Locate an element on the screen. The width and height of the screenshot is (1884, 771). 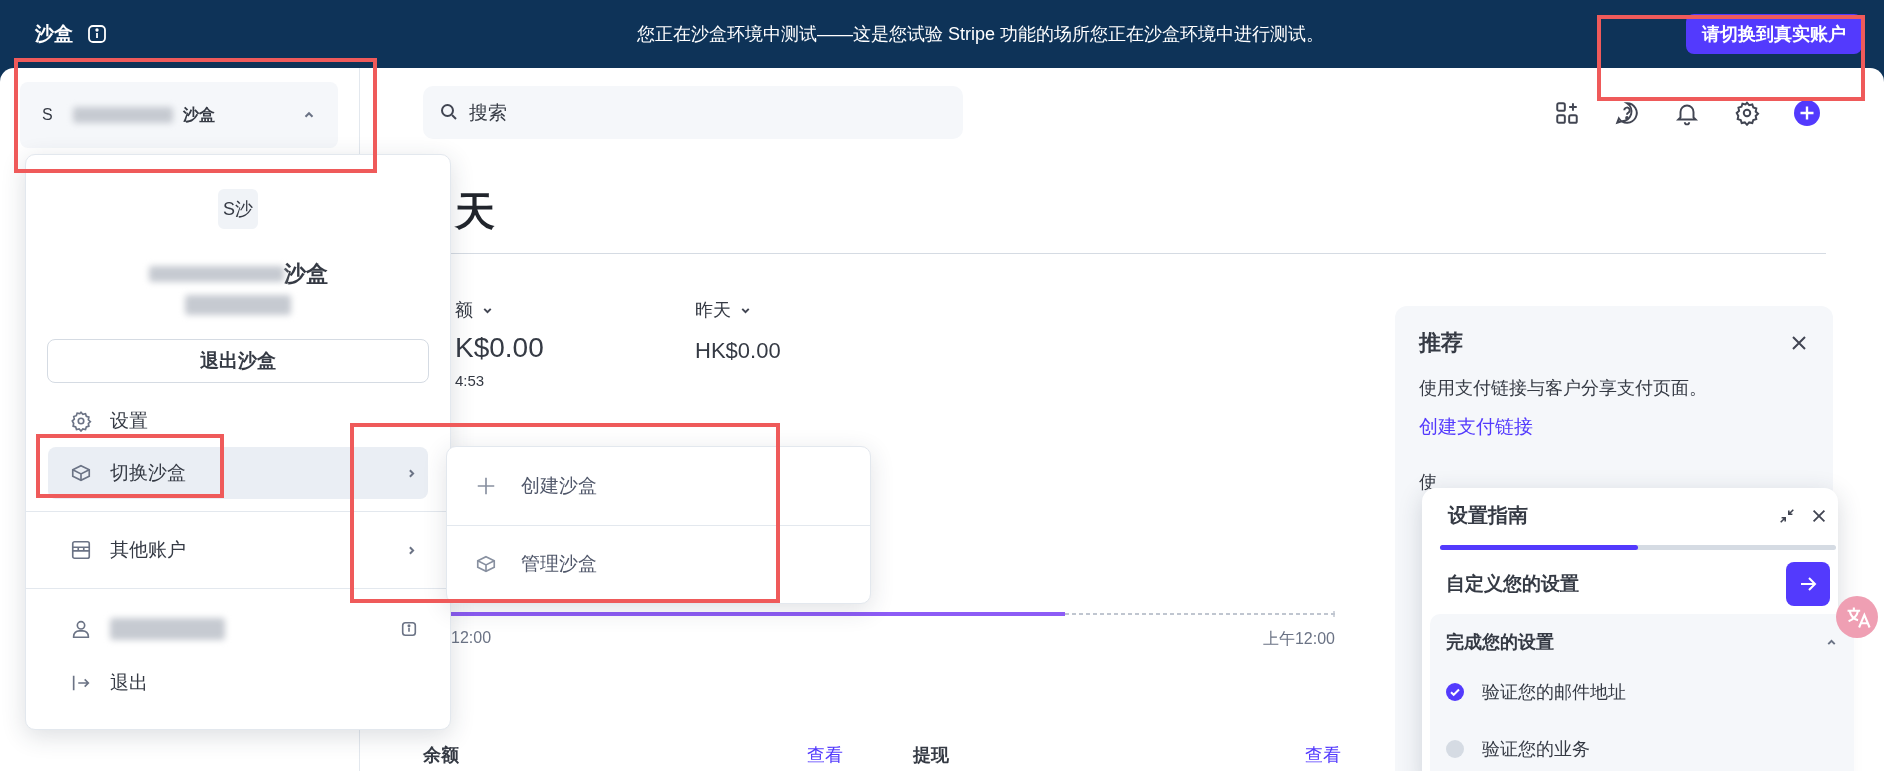
section-toggle: 完成您的设置 is located at coordinates (1642, 642).